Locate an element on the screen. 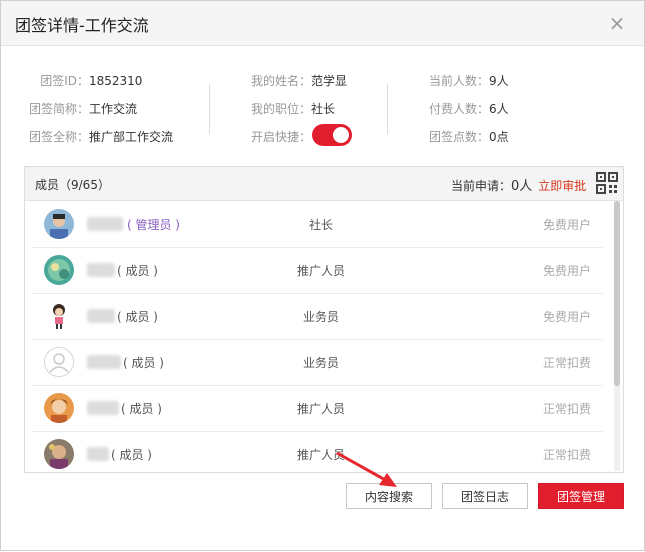  group-log-button: 团签日志 is located at coordinates (485, 496).